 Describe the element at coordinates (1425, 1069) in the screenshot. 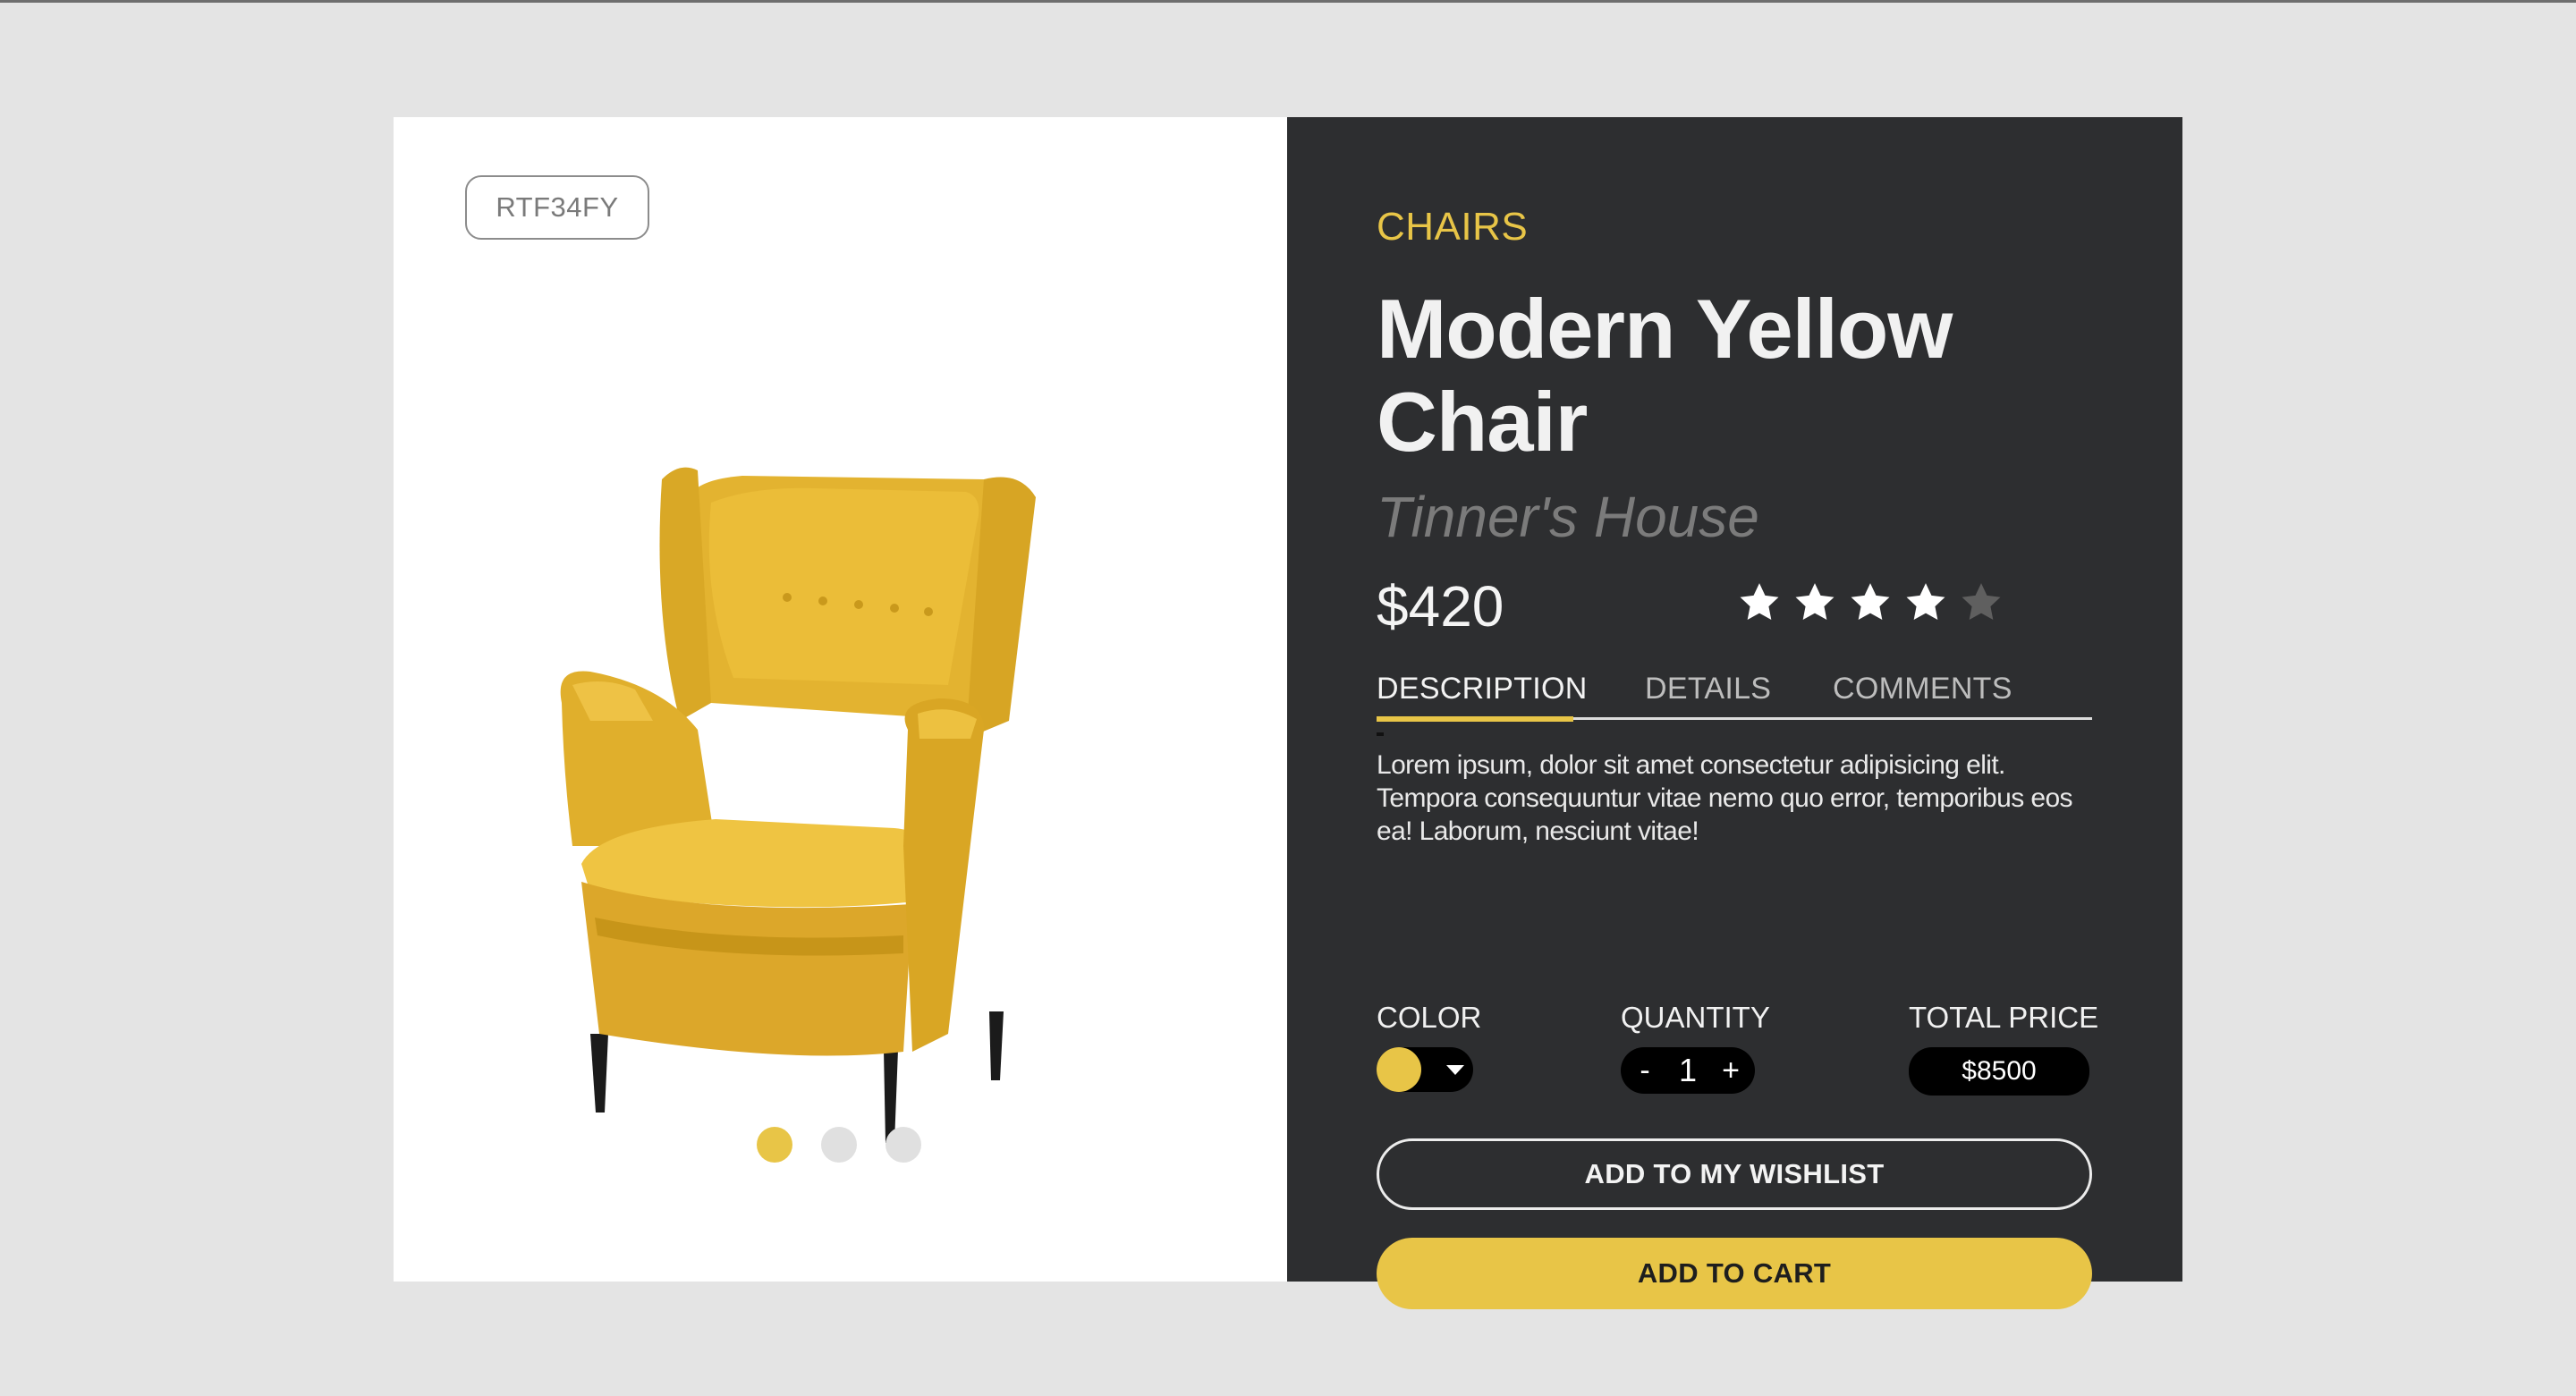

I see `color-select` at that location.